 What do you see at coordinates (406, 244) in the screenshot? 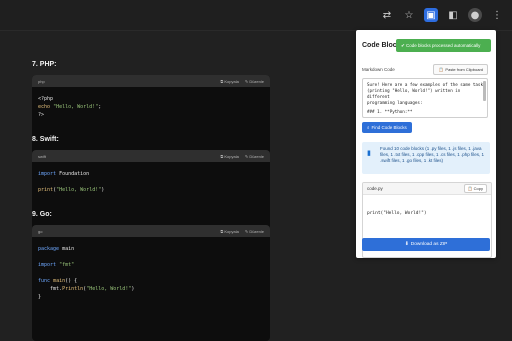
I see `download-icon: ⬇` at bounding box center [406, 244].